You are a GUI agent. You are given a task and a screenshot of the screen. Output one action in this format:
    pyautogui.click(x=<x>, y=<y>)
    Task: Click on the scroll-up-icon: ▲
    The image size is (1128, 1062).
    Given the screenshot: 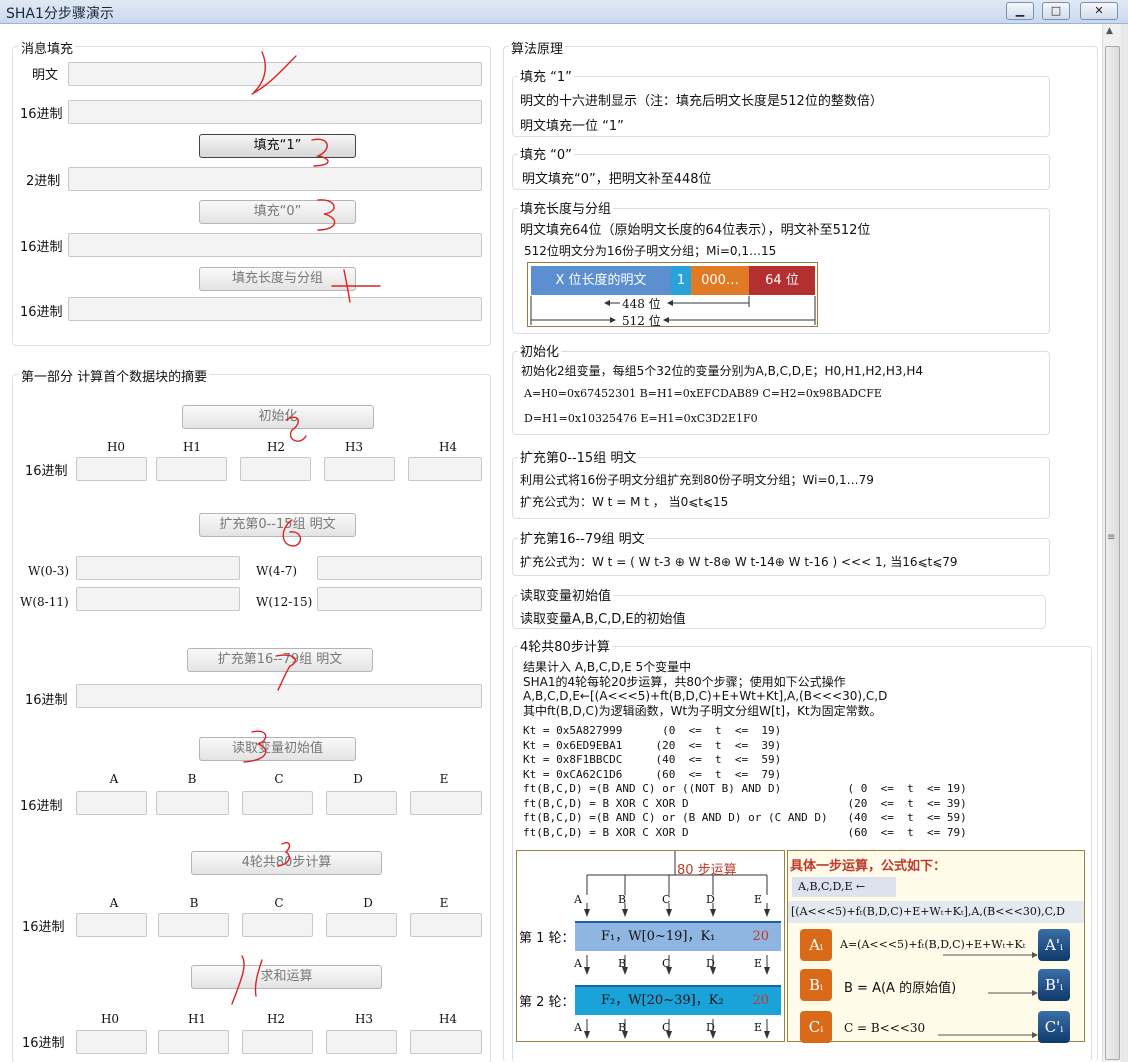 What is the action you would take?
    pyautogui.click(x=1109, y=31)
    